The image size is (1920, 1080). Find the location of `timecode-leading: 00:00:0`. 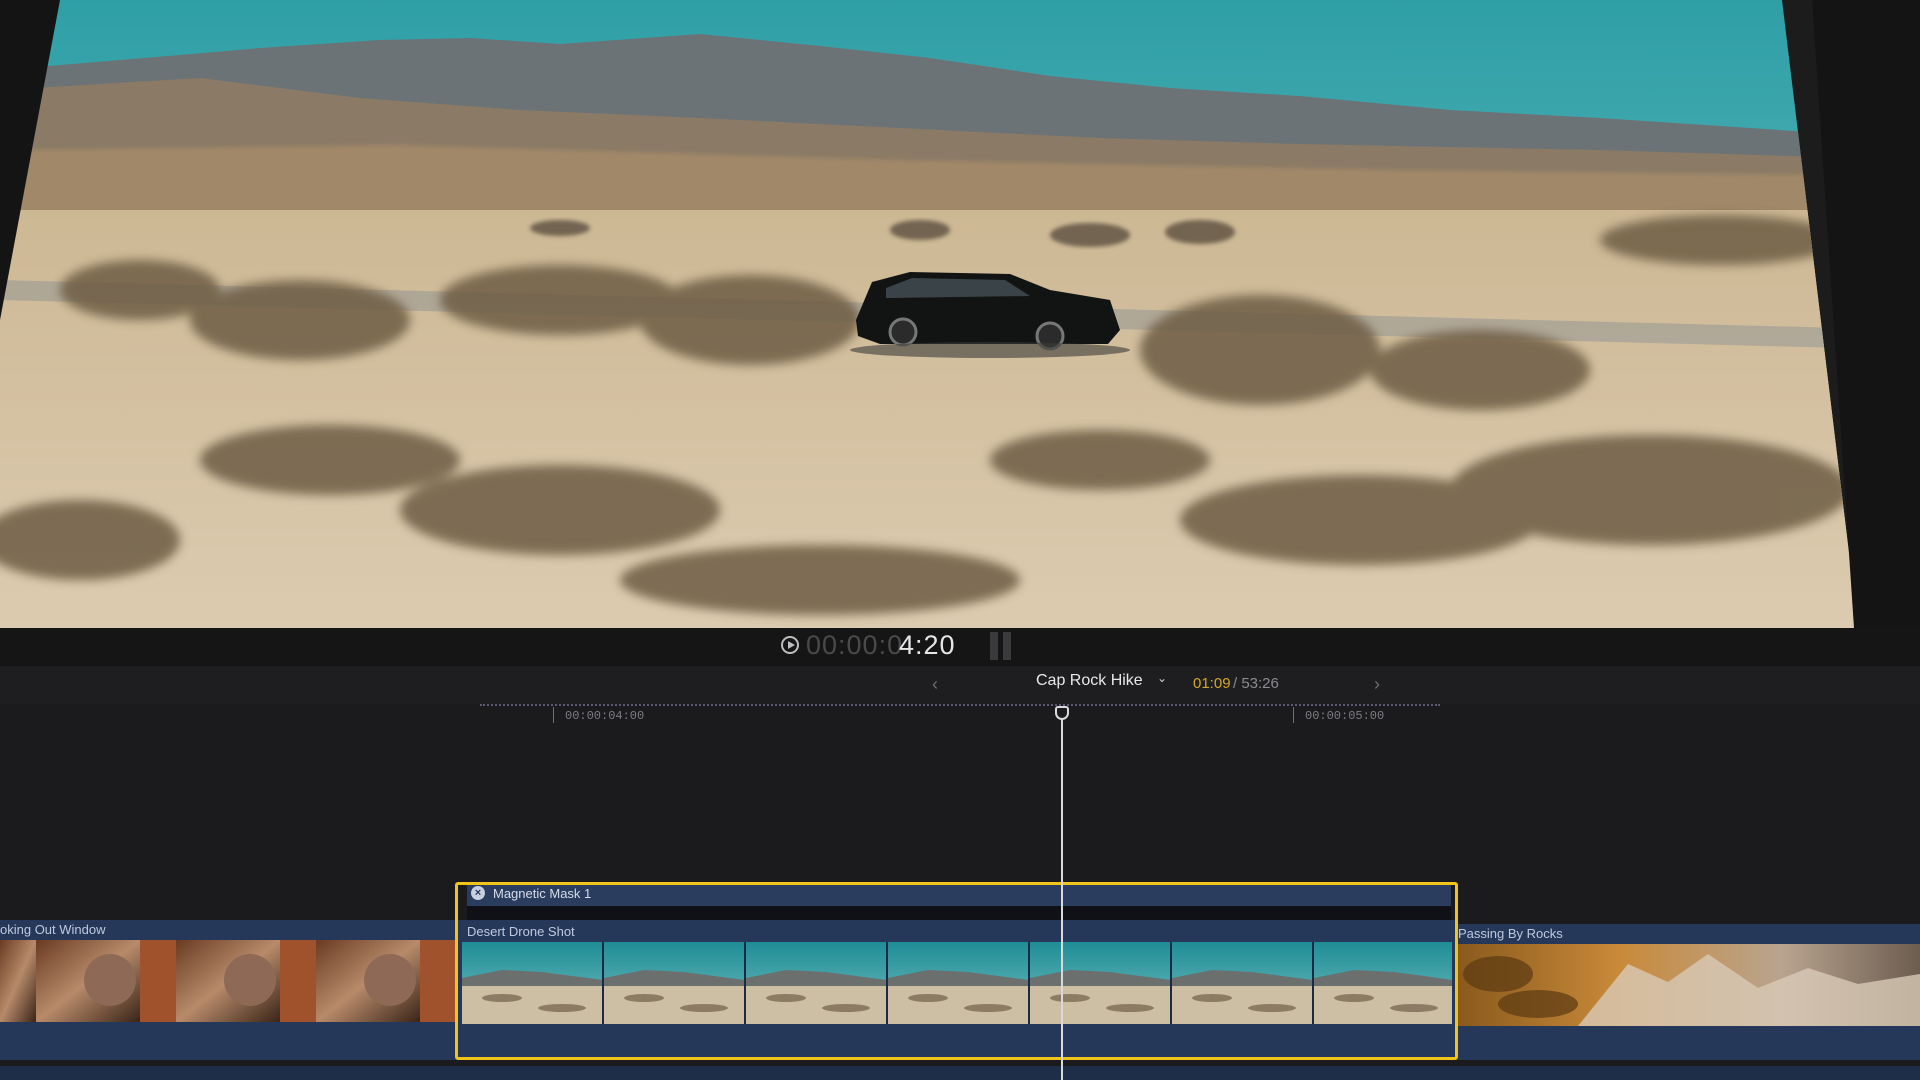

timecode-leading: 00:00:0 is located at coordinates (855, 645).